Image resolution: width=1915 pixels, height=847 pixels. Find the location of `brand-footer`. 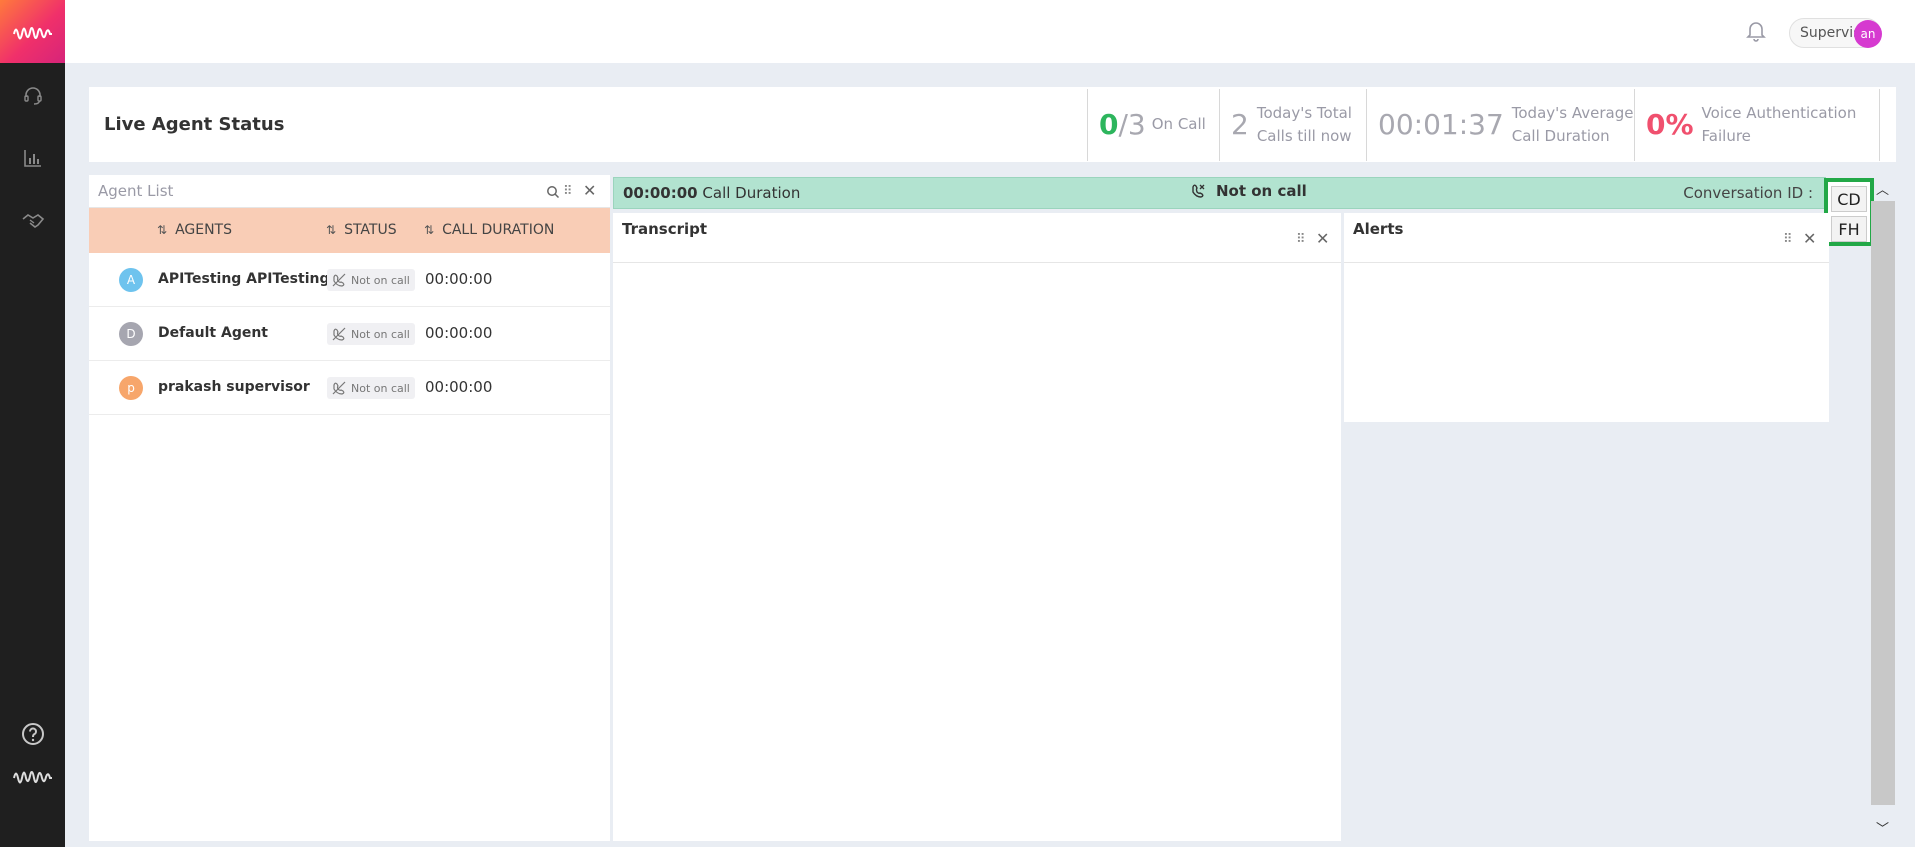

brand-footer is located at coordinates (32, 776).